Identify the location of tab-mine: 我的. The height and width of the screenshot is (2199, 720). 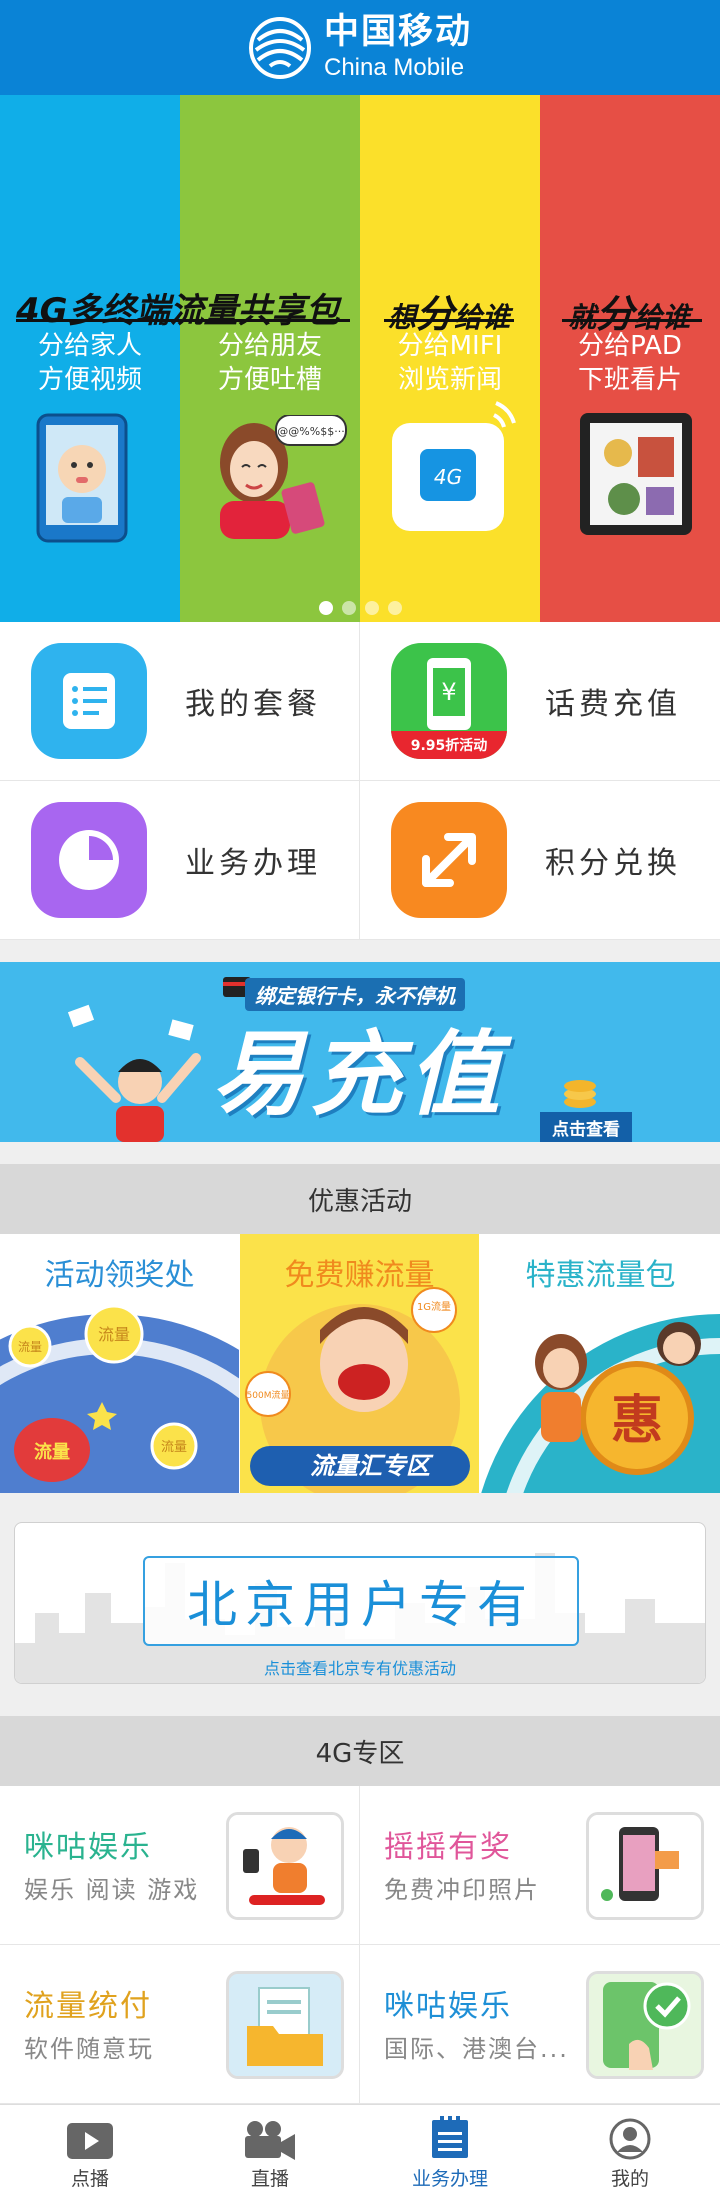
(630, 2152).